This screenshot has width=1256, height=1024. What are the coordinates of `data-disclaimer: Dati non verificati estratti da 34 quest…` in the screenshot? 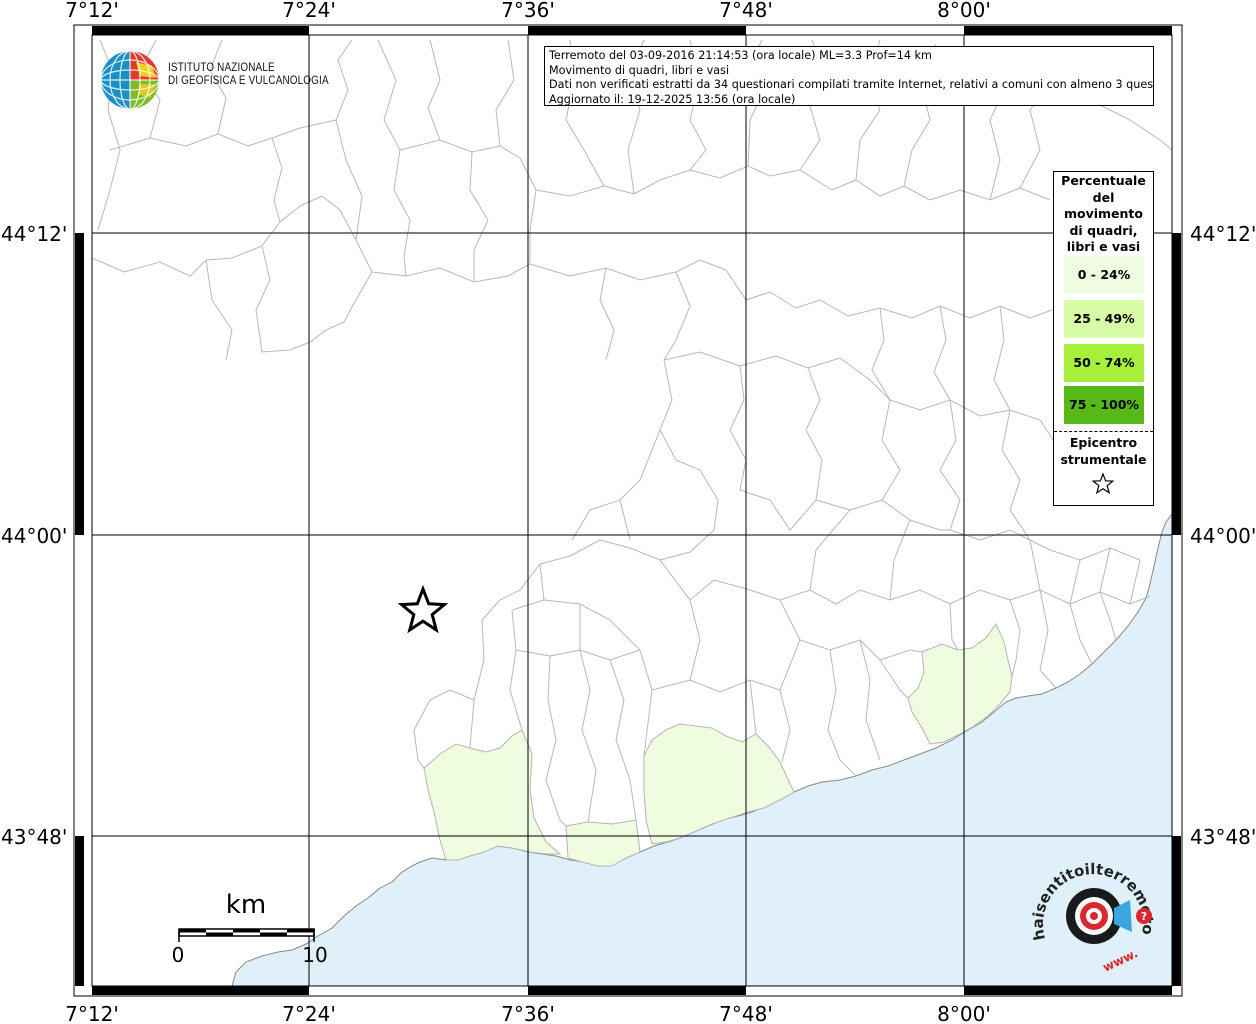 It's located at (851, 85).